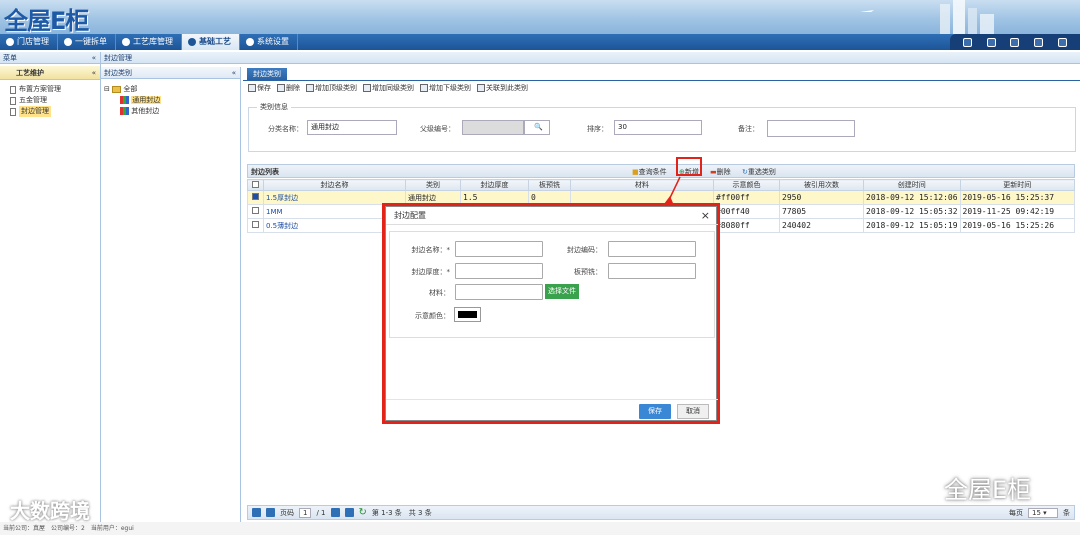  What do you see at coordinates (655, 411) in the screenshot?
I see `save-button: 保存` at bounding box center [655, 411].